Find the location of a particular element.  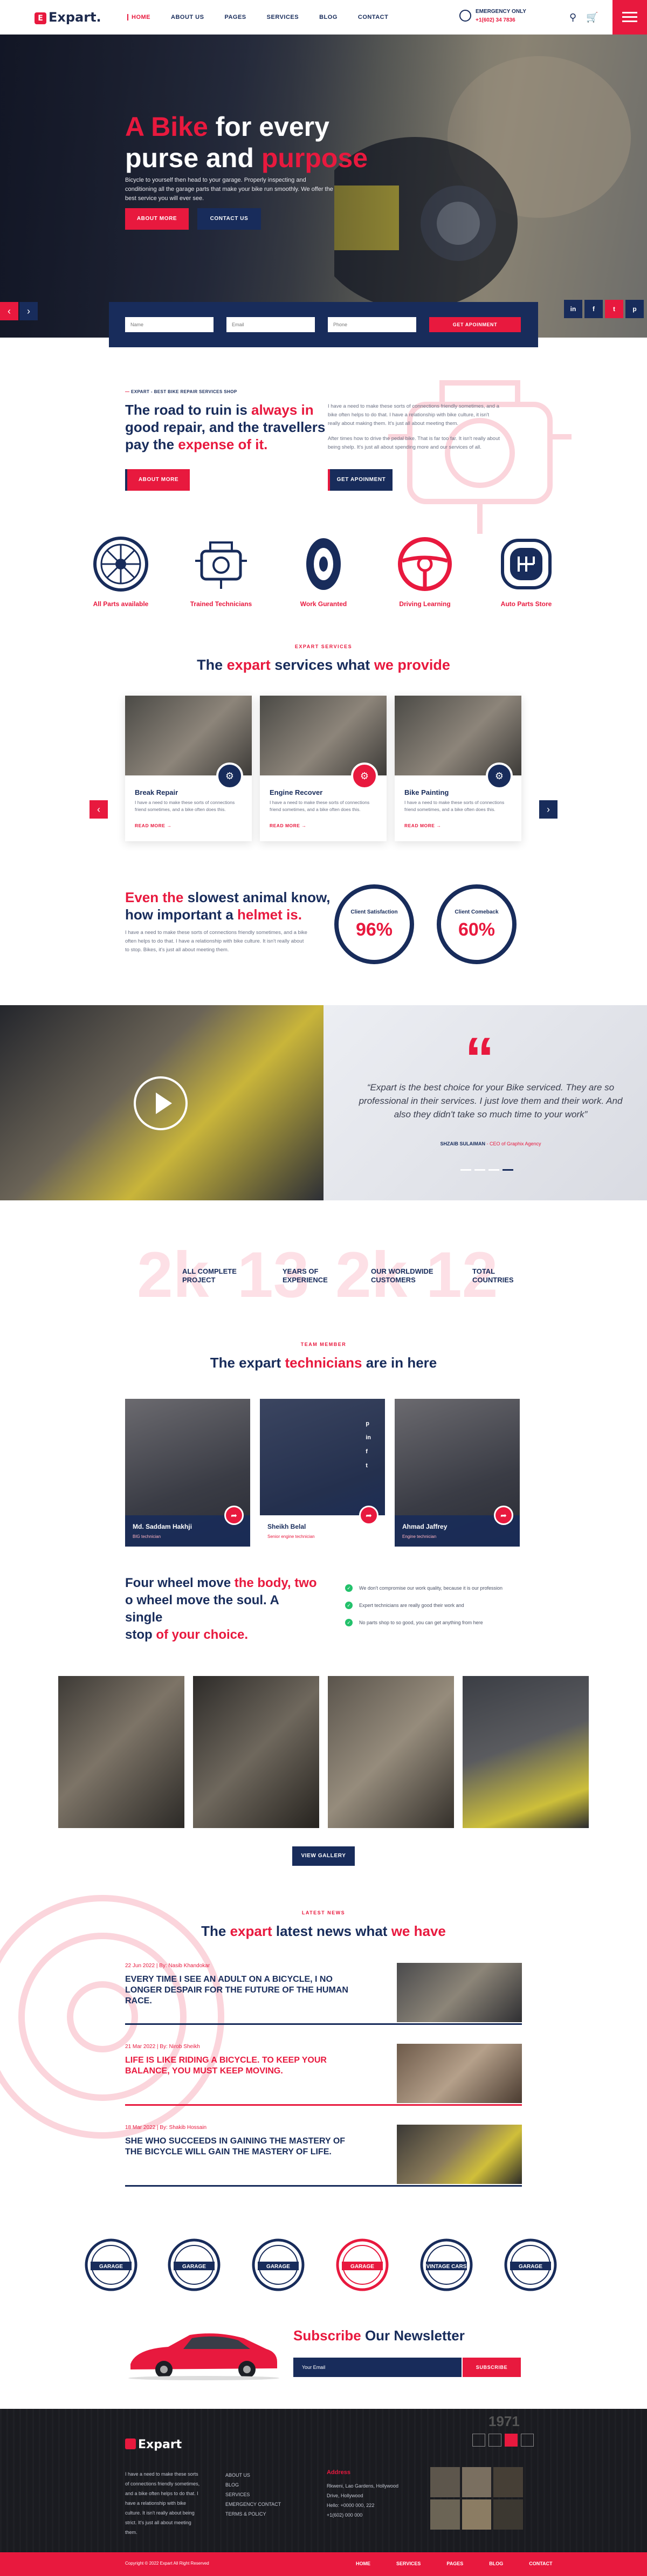

nav-about: ABOUT US is located at coordinates (188, 17).